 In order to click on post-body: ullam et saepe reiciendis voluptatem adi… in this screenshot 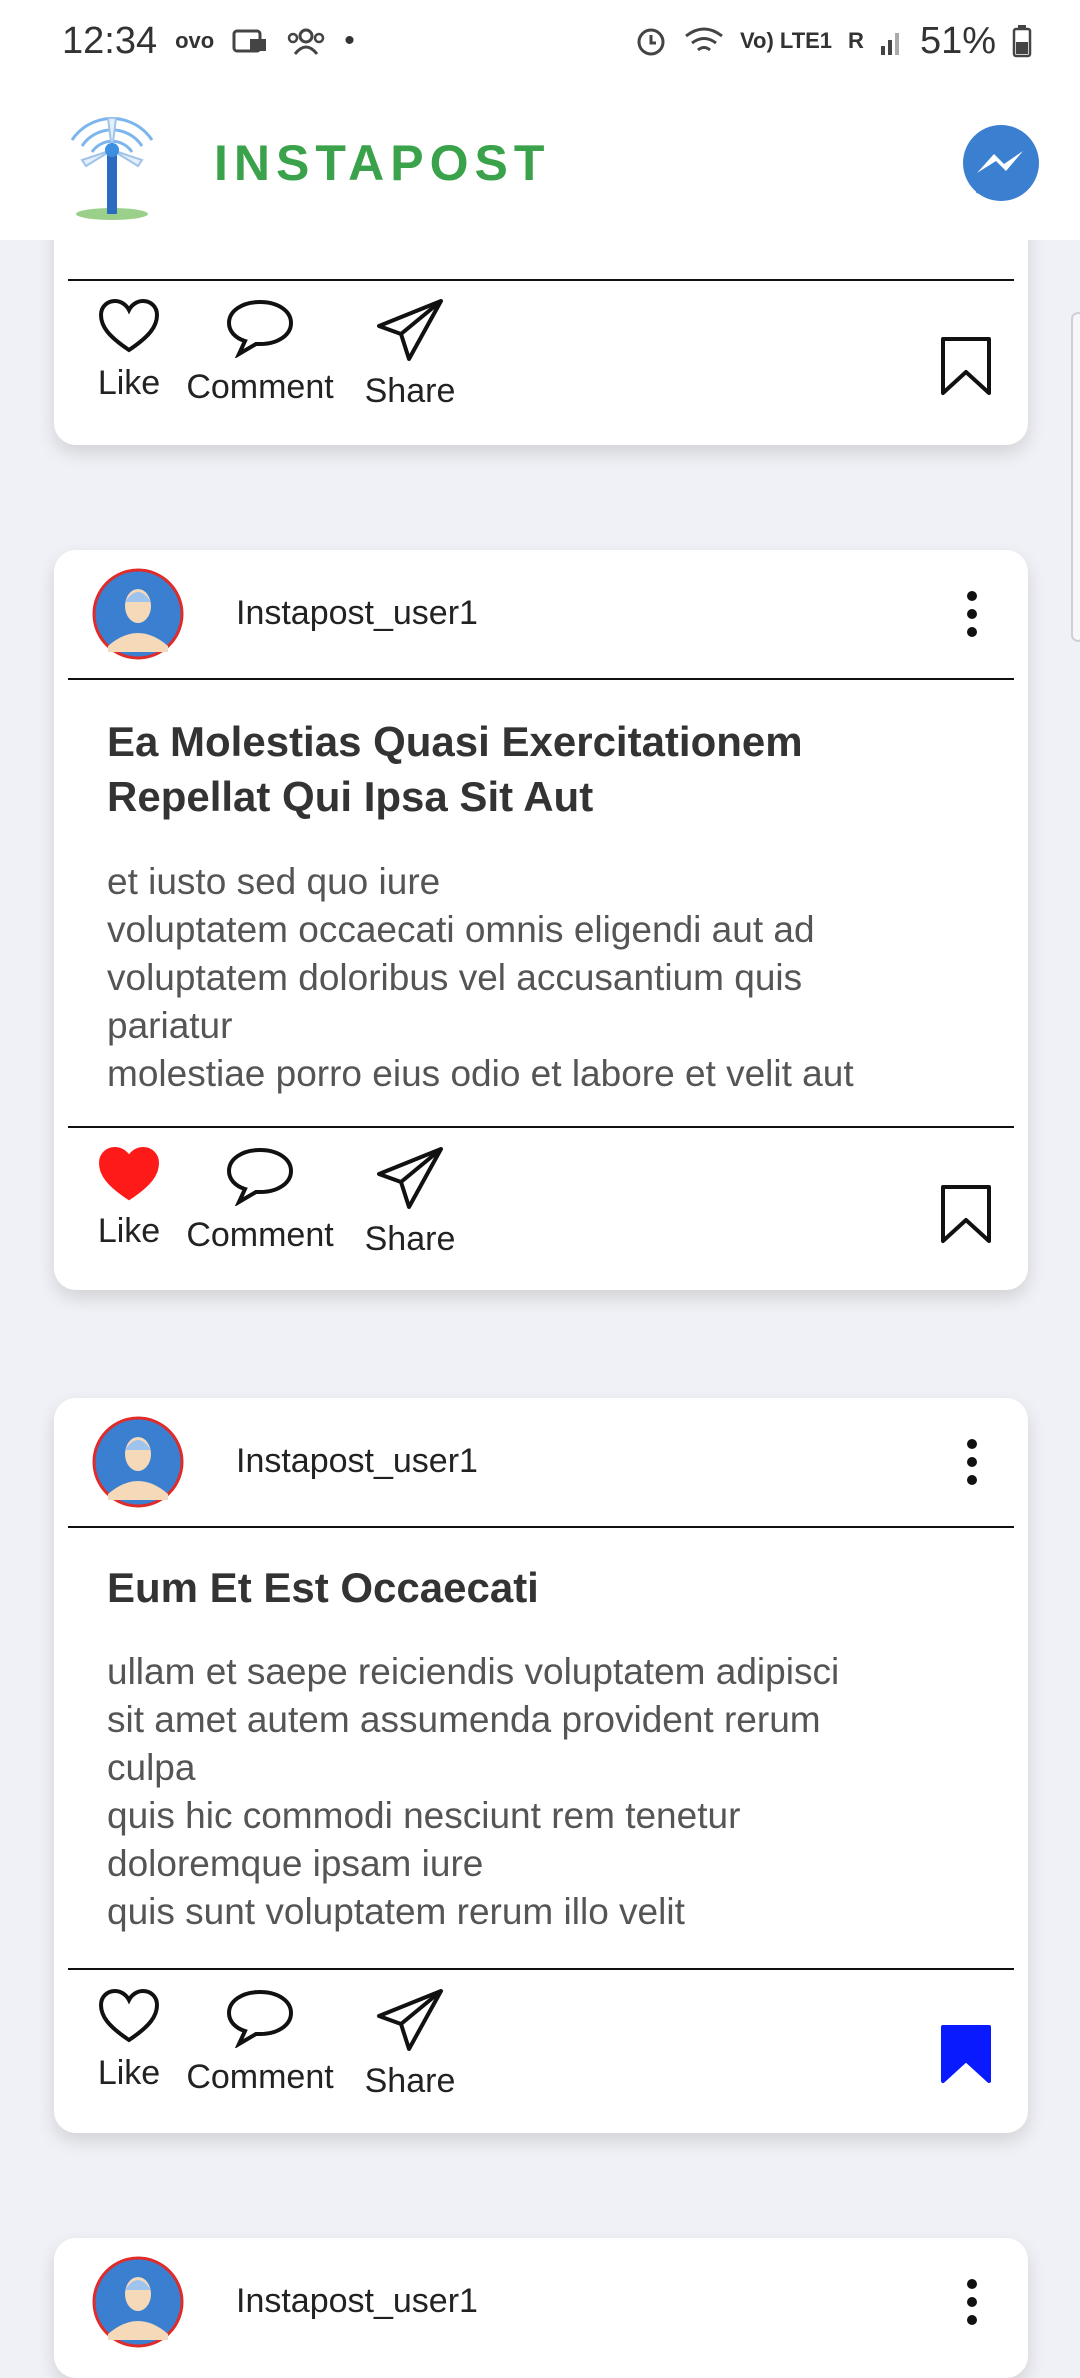, I will do `click(473, 1791)`.